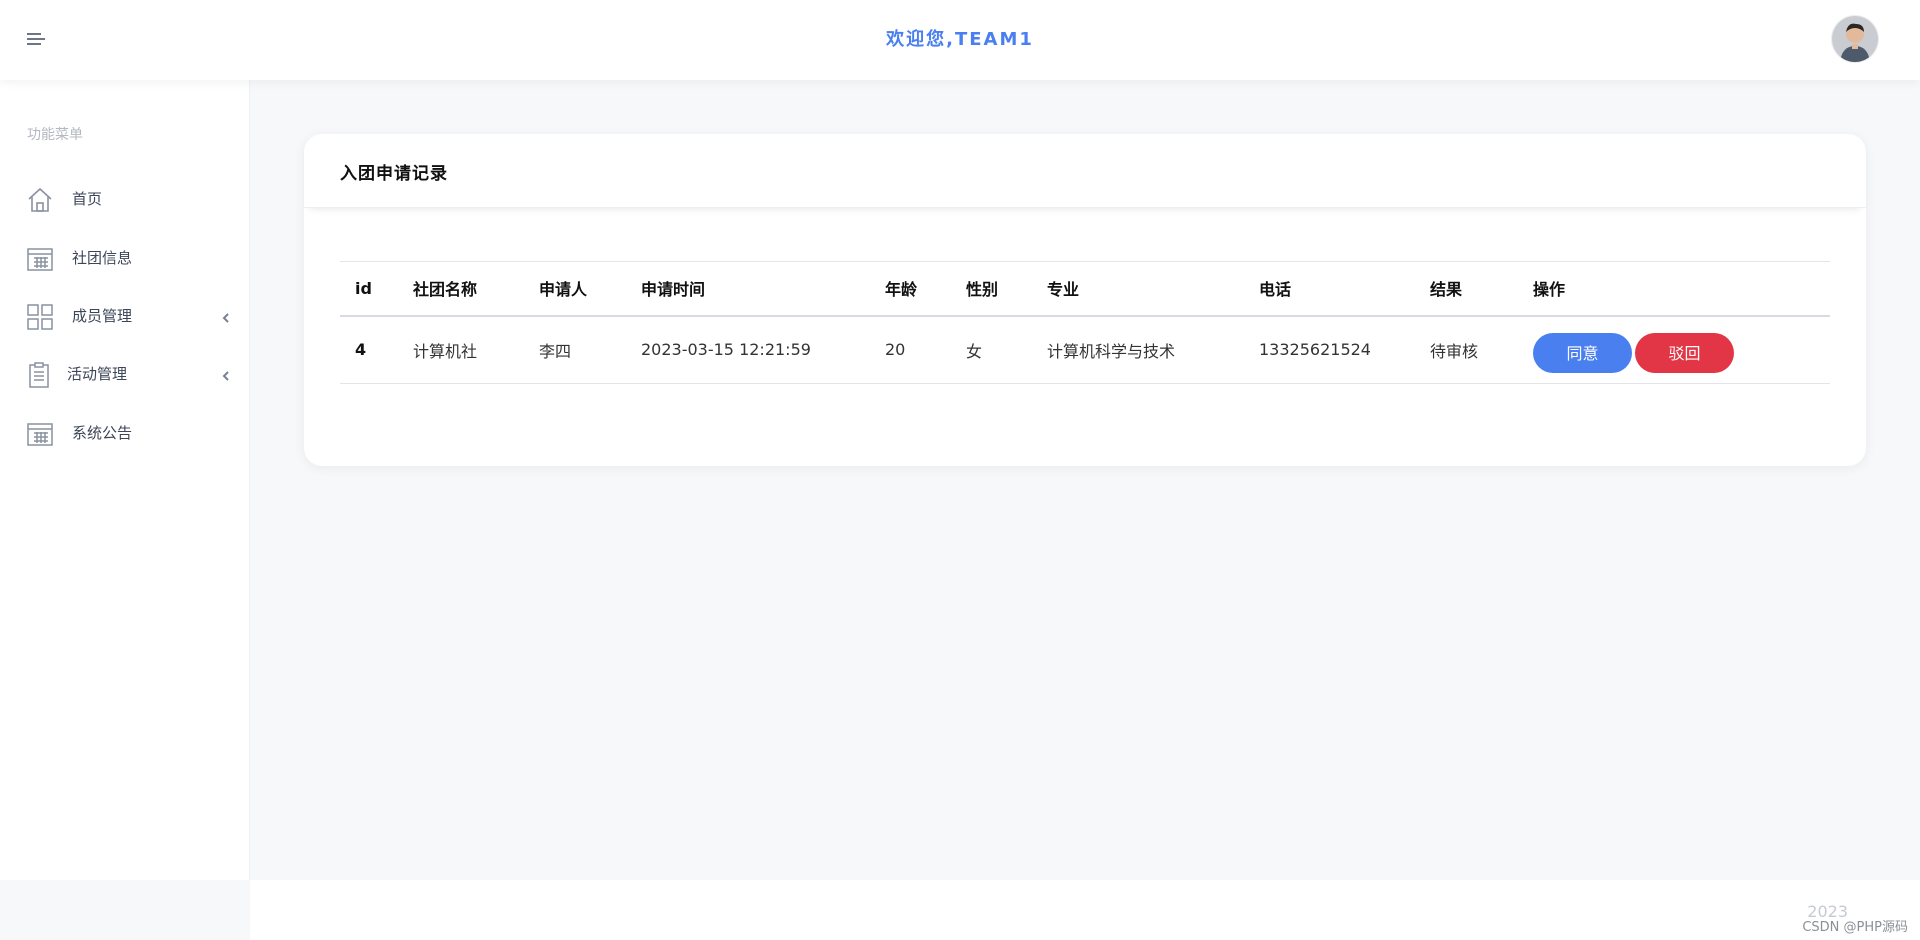  I want to click on sidebar-item-club-info: 社团信息, so click(125, 257).